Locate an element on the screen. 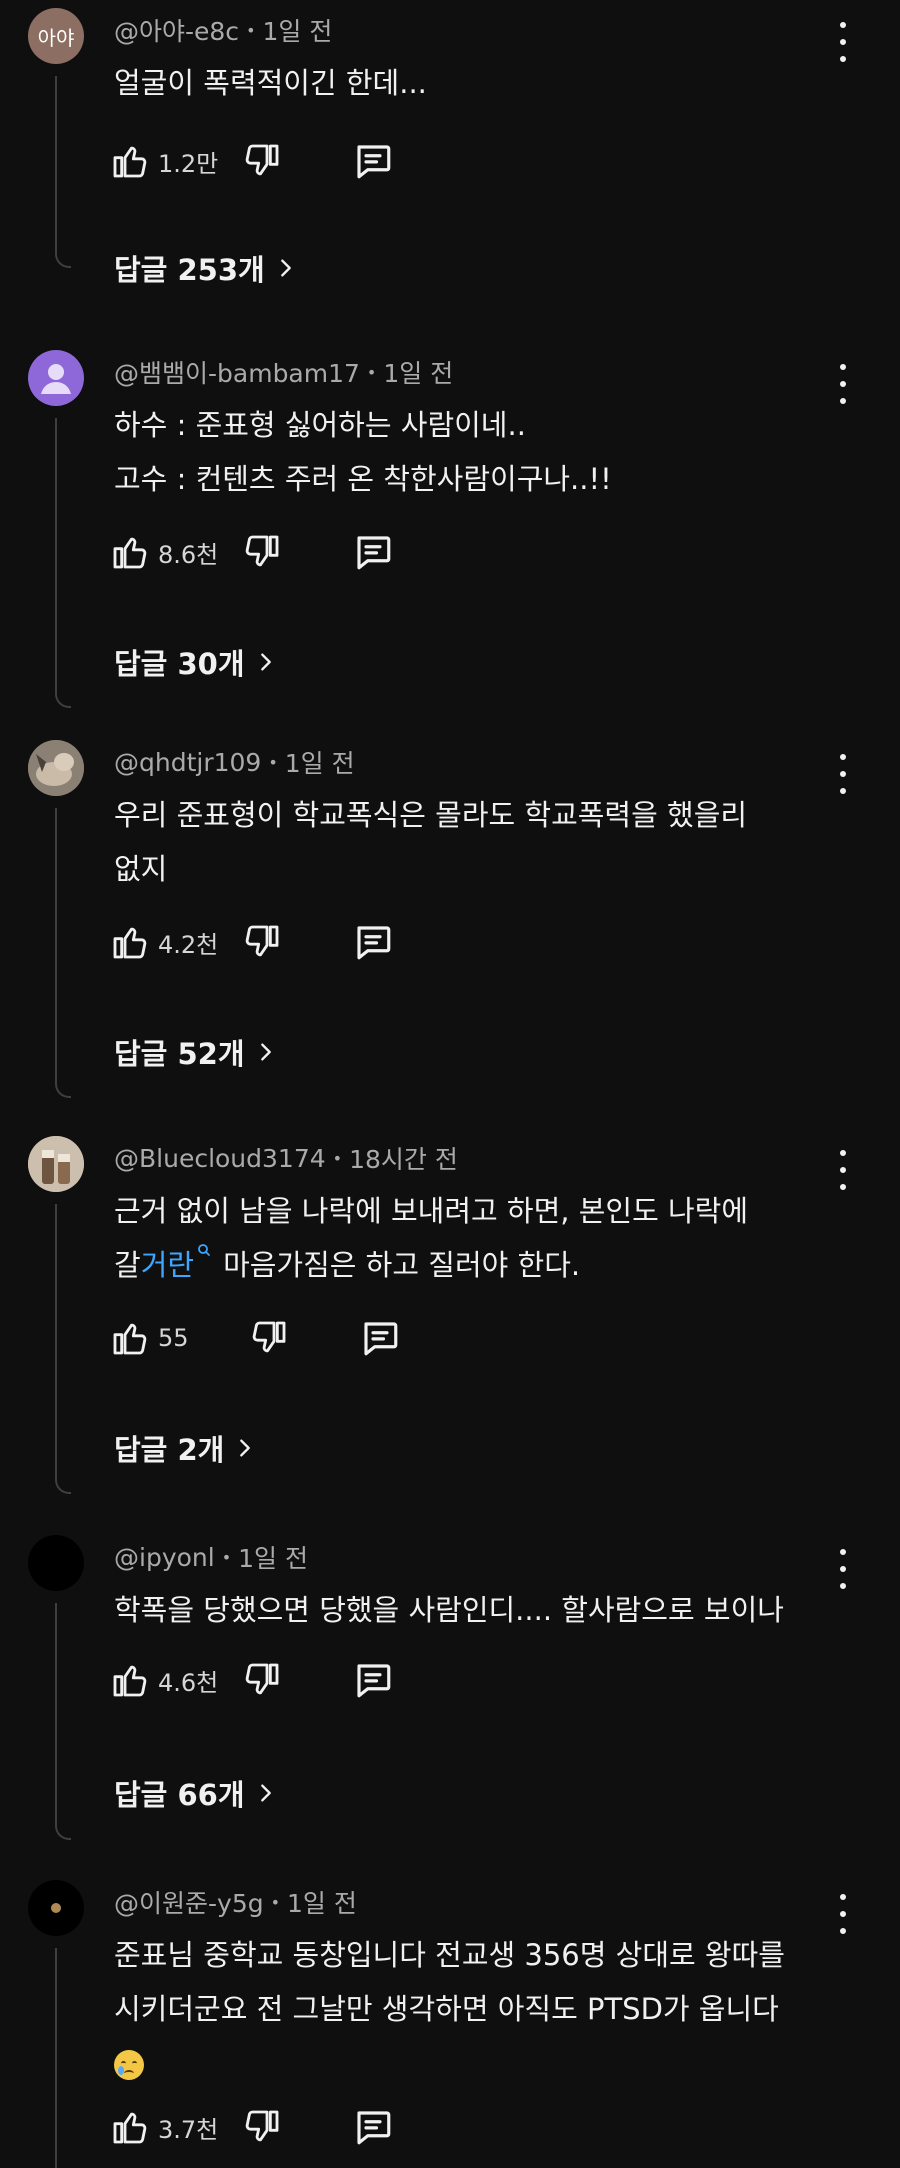 The height and width of the screenshot is (2168, 900). comment-actions: 3.7천 is located at coordinates (252, 2127).